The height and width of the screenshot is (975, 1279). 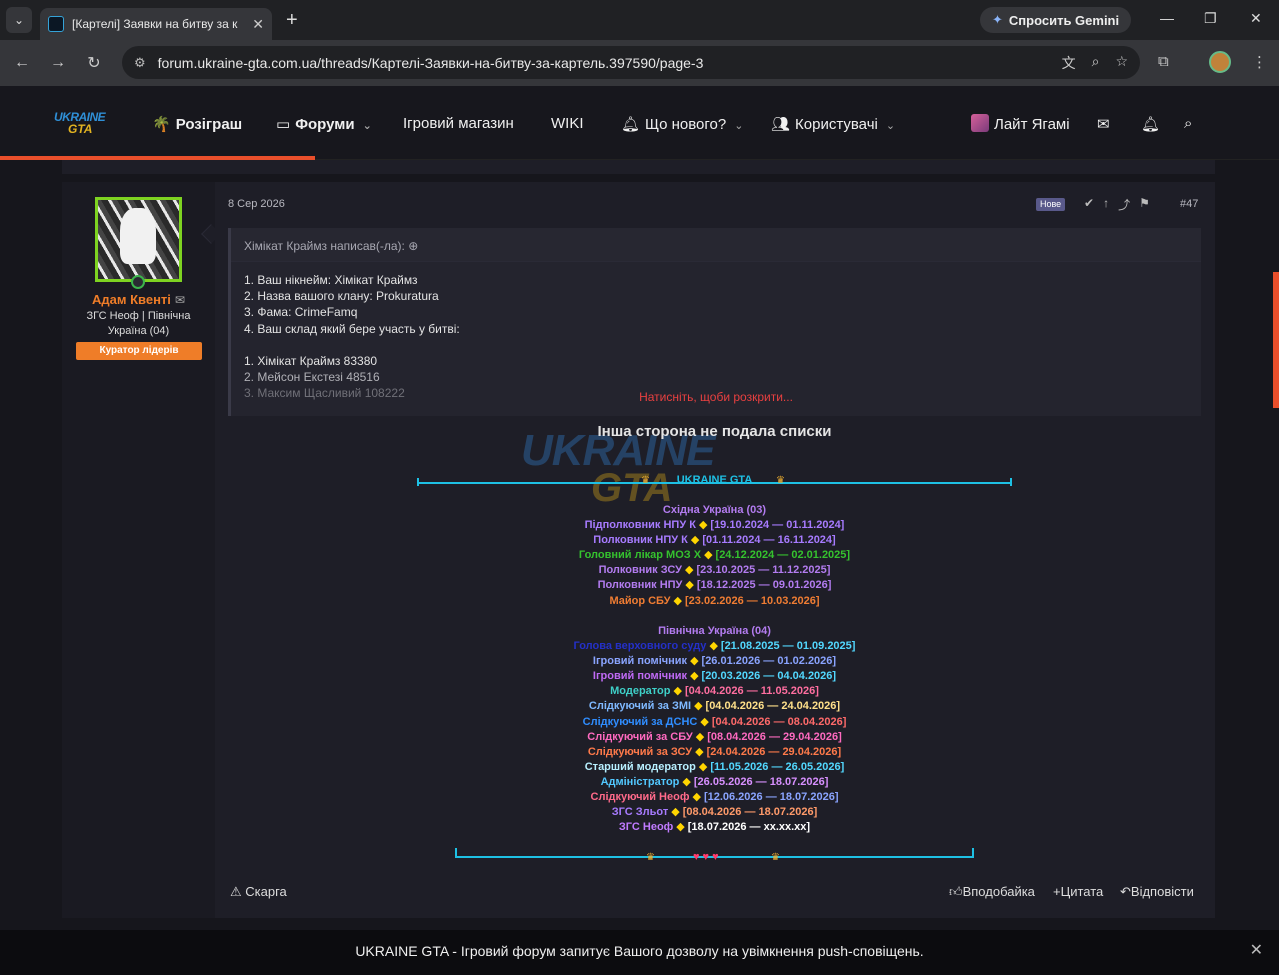 I want to click on alerts-icon: 🔔︎, so click(x=1150, y=124).